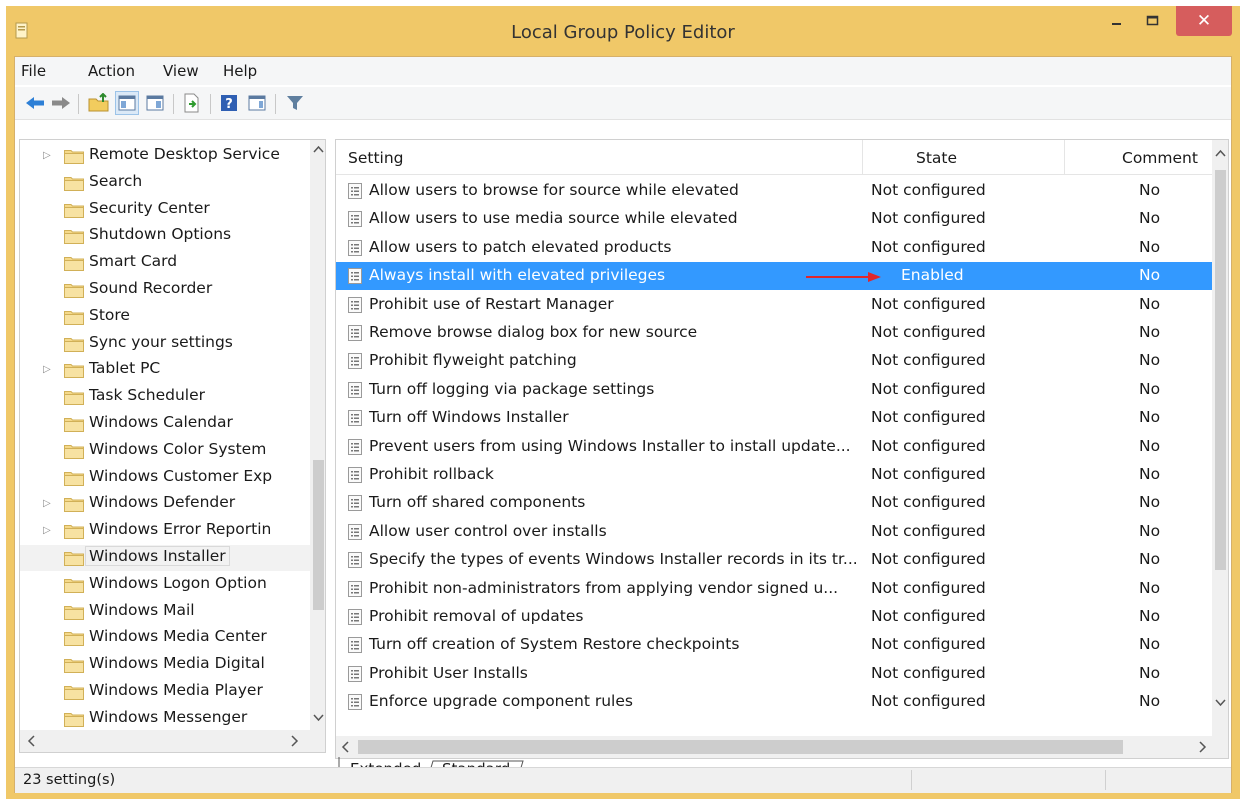  I want to click on menu-view: View, so click(181, 71).